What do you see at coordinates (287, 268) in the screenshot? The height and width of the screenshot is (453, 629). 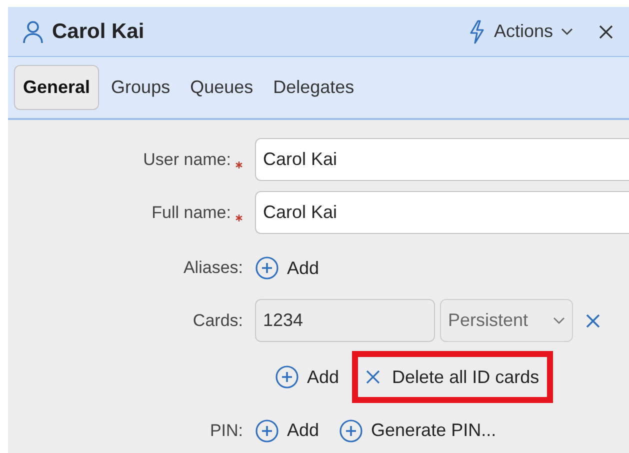 I see `add-alias-link: Add` at bounding box center [287, 268].